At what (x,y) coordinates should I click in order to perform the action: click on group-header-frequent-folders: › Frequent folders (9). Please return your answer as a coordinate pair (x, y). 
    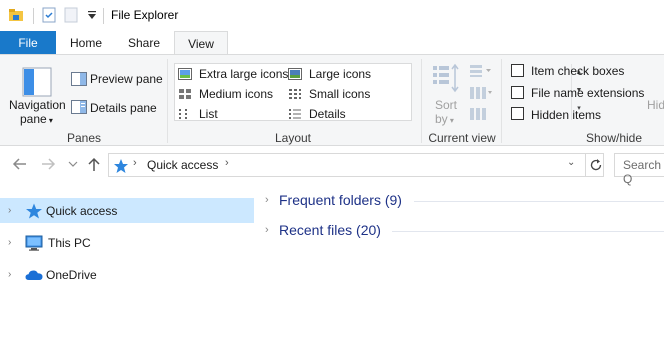
    Looking at the image, I should click on (333, 200).